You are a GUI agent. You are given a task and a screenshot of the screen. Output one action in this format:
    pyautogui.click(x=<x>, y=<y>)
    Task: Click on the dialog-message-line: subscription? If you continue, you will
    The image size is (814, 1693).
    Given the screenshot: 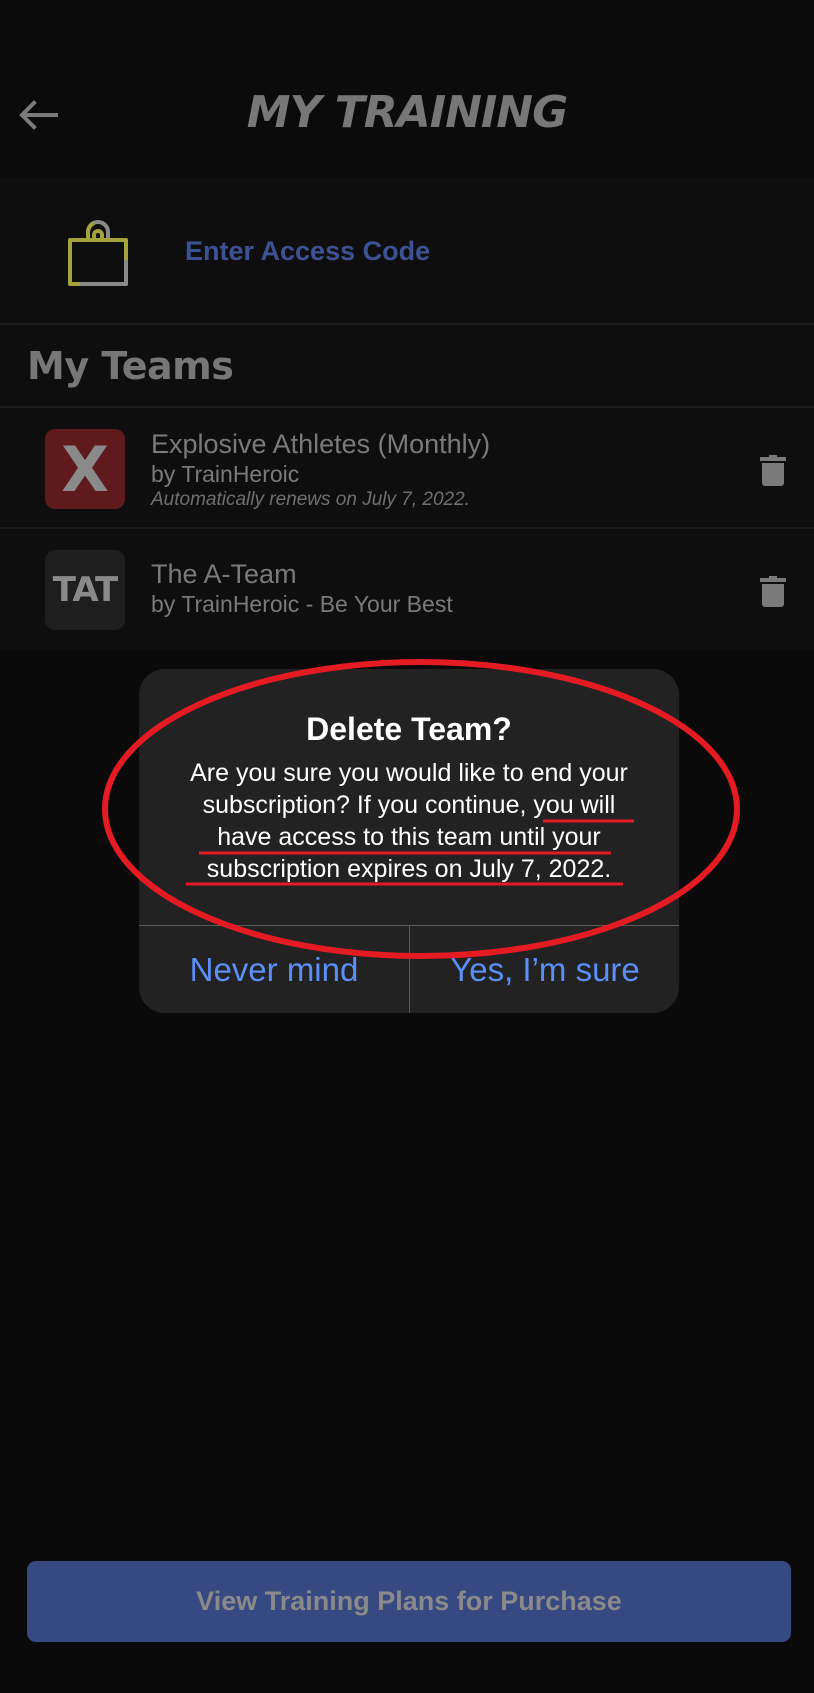 What is the action you would take?
    pyautogui.click(x=409, y=805)
    